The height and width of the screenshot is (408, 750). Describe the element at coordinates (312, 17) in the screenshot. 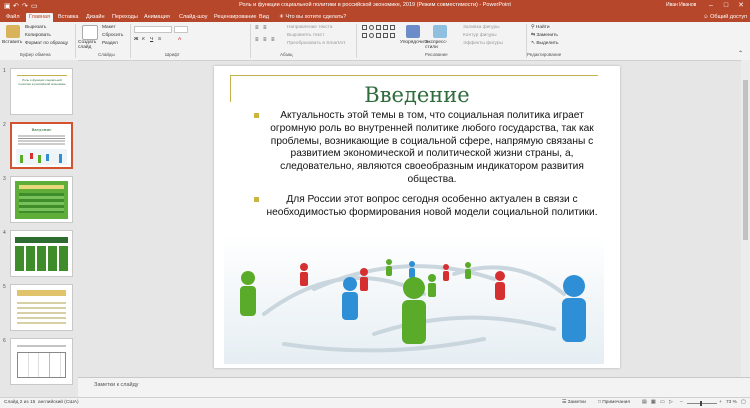

I see `tell-me-search: ☀ Что вы хотите сделать?` at that location.